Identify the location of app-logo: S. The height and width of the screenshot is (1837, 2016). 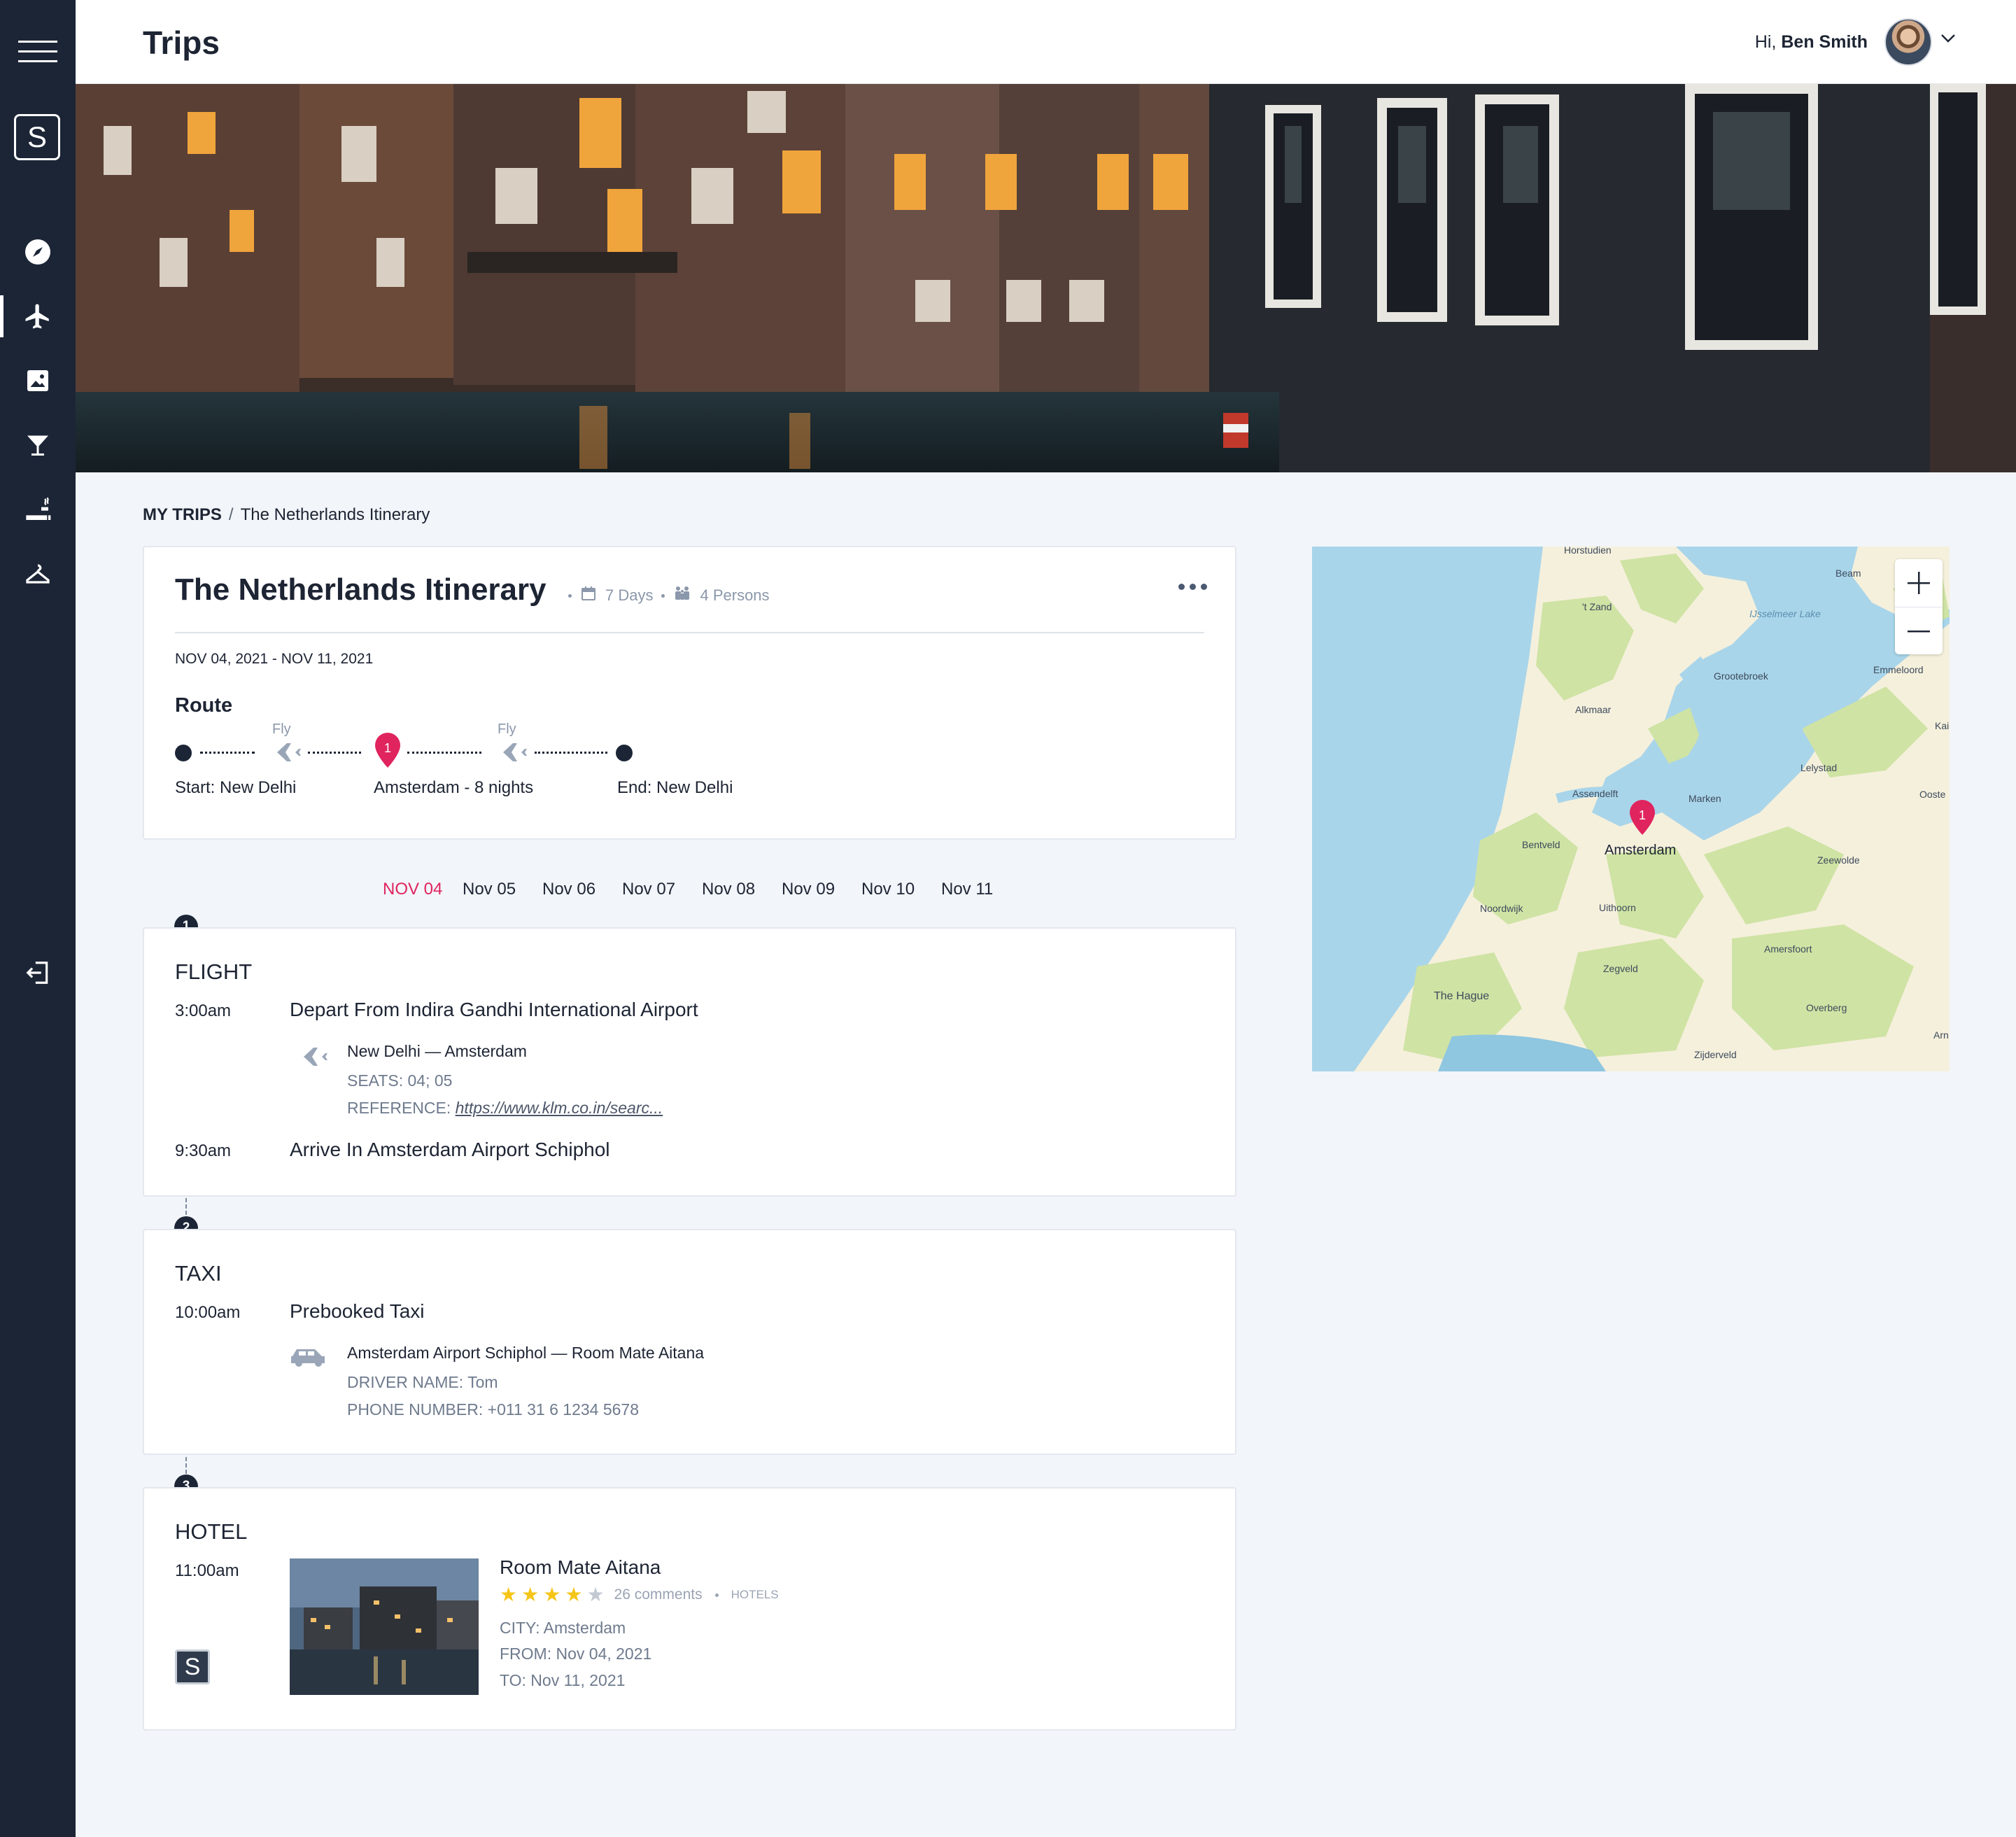
(37, 137).